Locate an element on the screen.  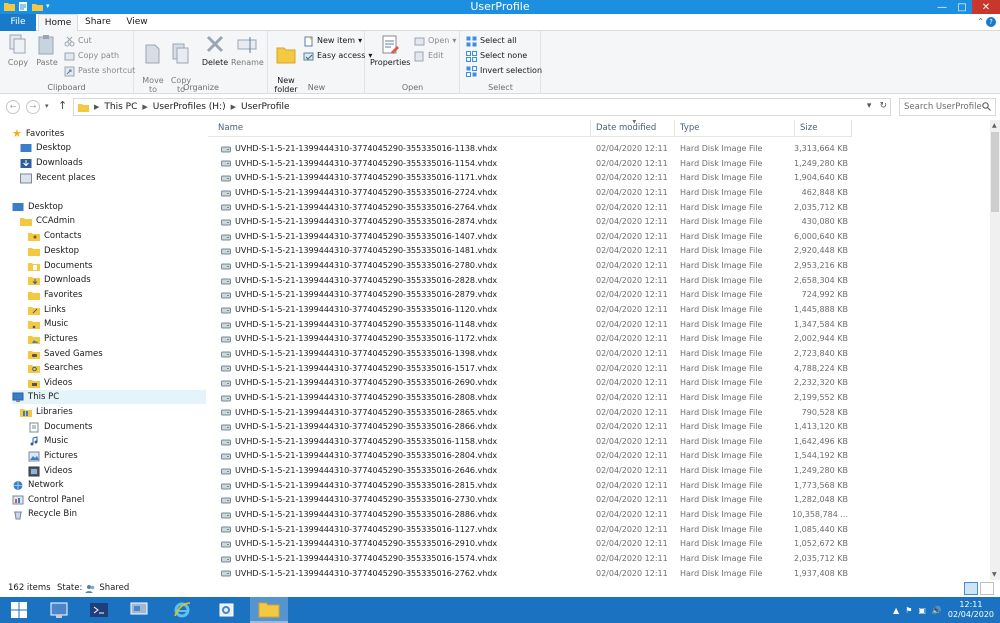
volume-icon: 🔊 is located at coordinates (937, 610).